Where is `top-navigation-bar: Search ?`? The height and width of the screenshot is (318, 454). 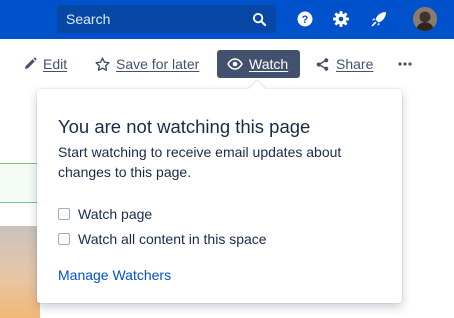
top-navigation-bar: Search ? is located at coordinates (227, 19).